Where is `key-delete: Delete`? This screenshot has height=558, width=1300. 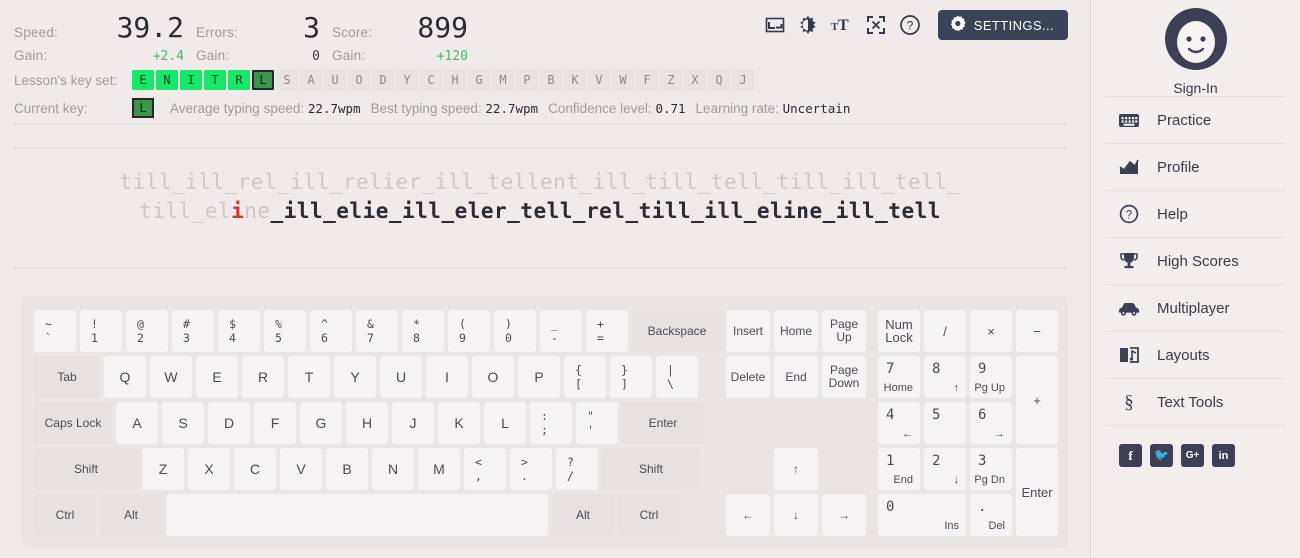 key-delete: Delete is located at coordinates (748, 377).